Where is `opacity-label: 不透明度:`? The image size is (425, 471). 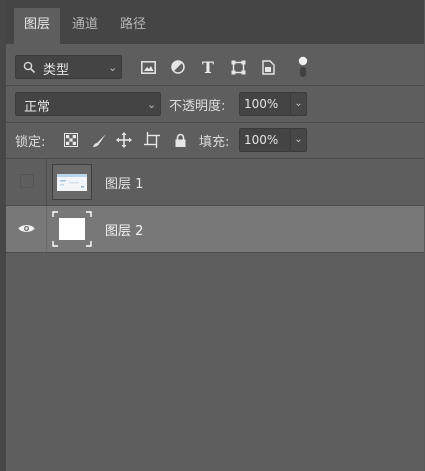
opacity-label: 不透明度: is located at coordinates (197, 106).